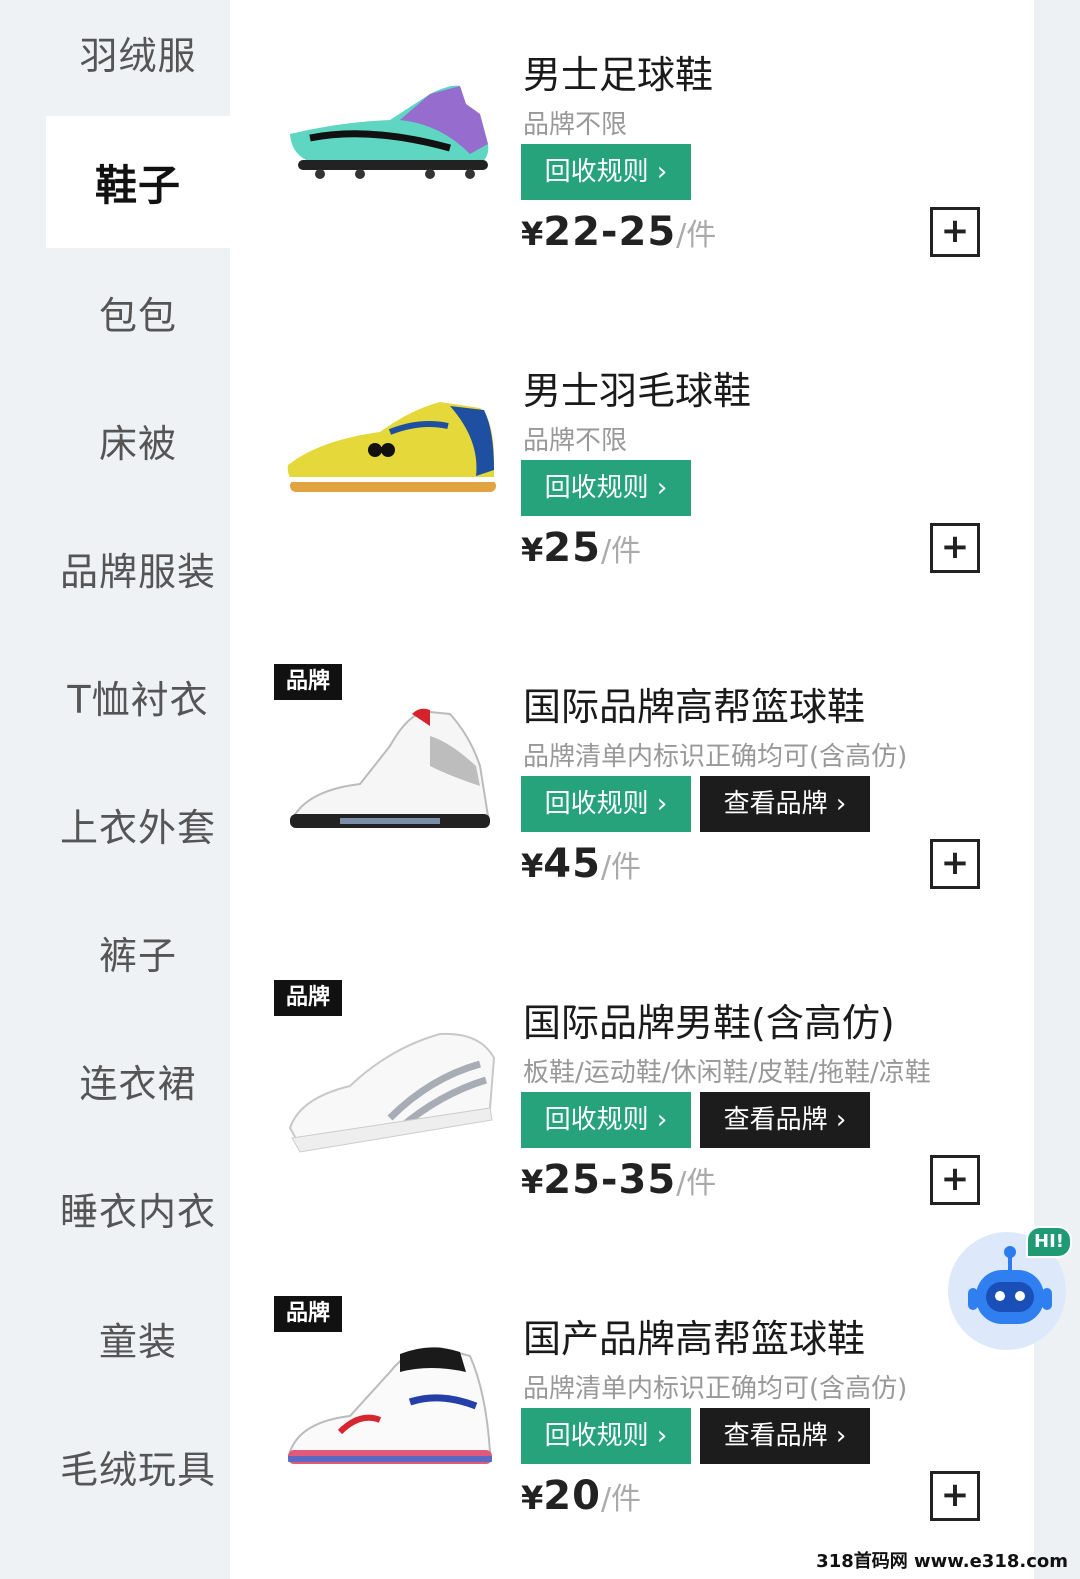 Image resolution: width=1080 pixels, height=1579 pixels. I want to click on sidebar-item-label: 包包, so click(137, 315).